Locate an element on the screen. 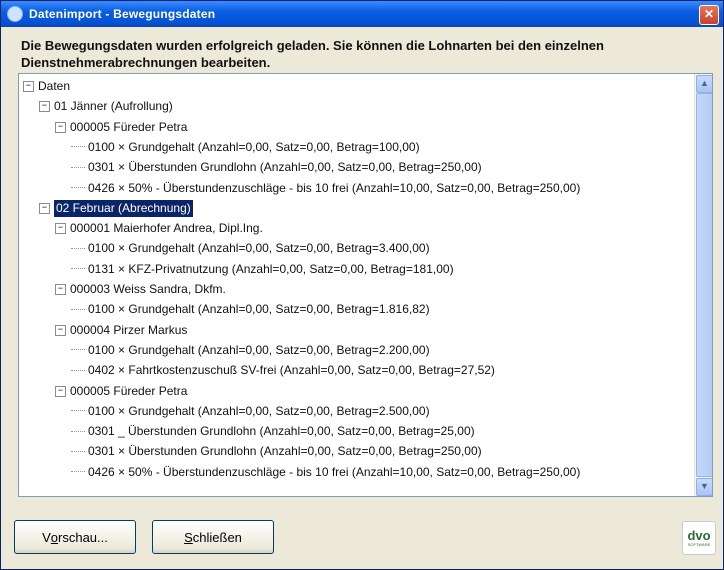 The height and width of the screenshot is (570, 724). scrollbar-thumb is located at coordinates (704, 285).